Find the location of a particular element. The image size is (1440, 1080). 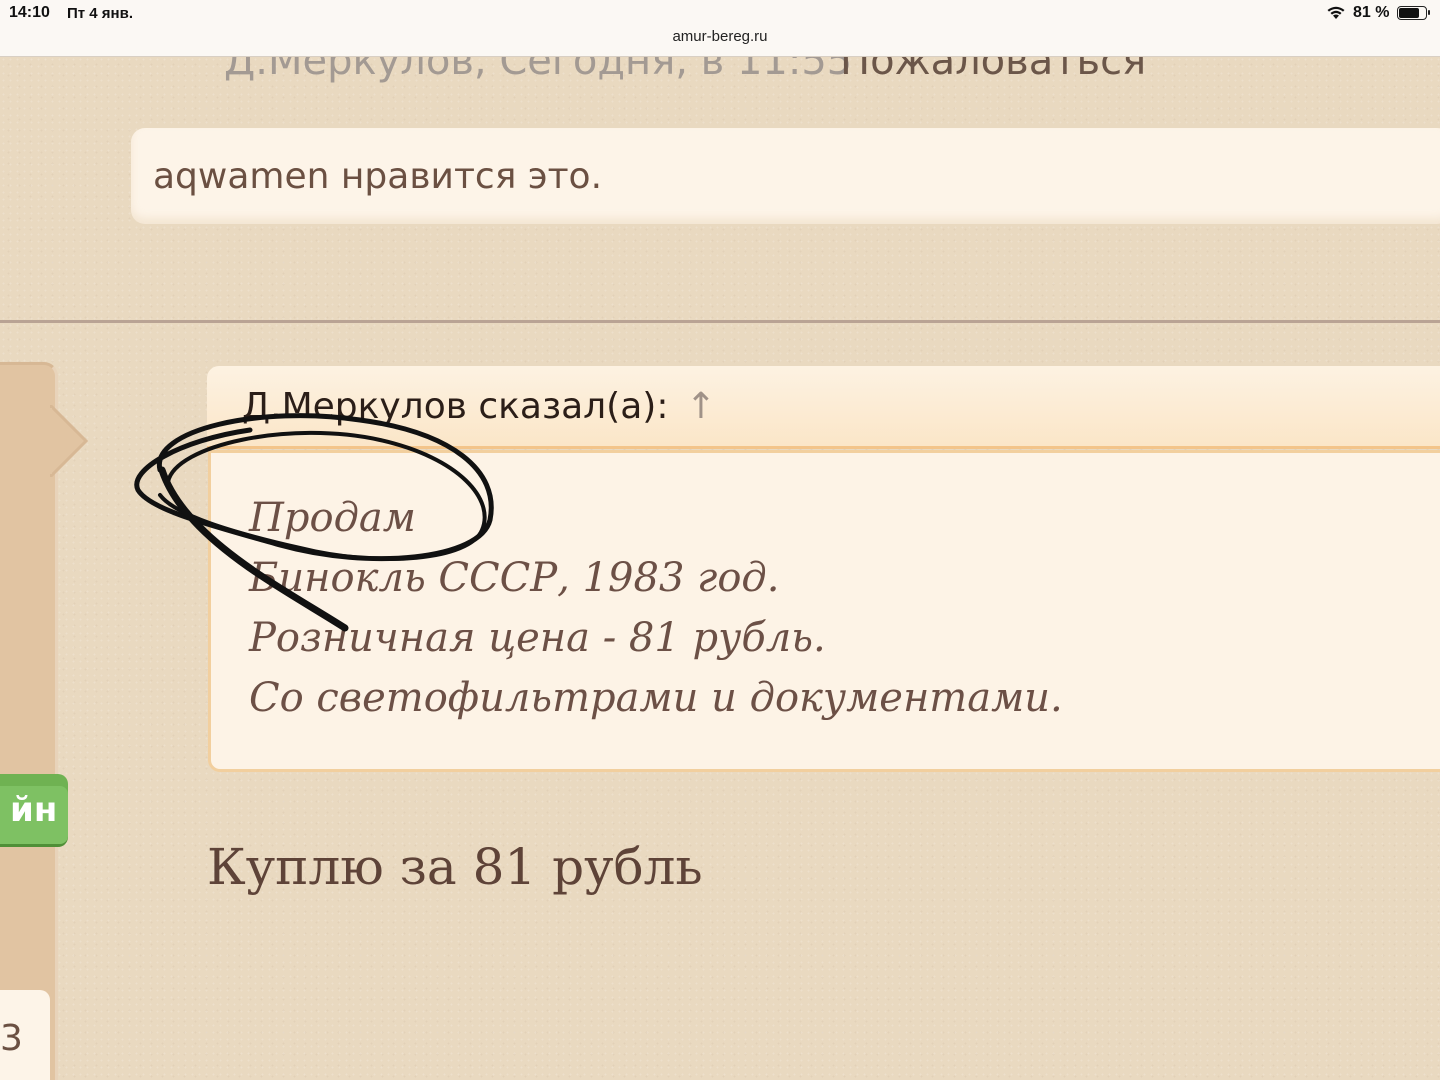

status-date: Пт 4 янв. is located at coordinates (100, 13).